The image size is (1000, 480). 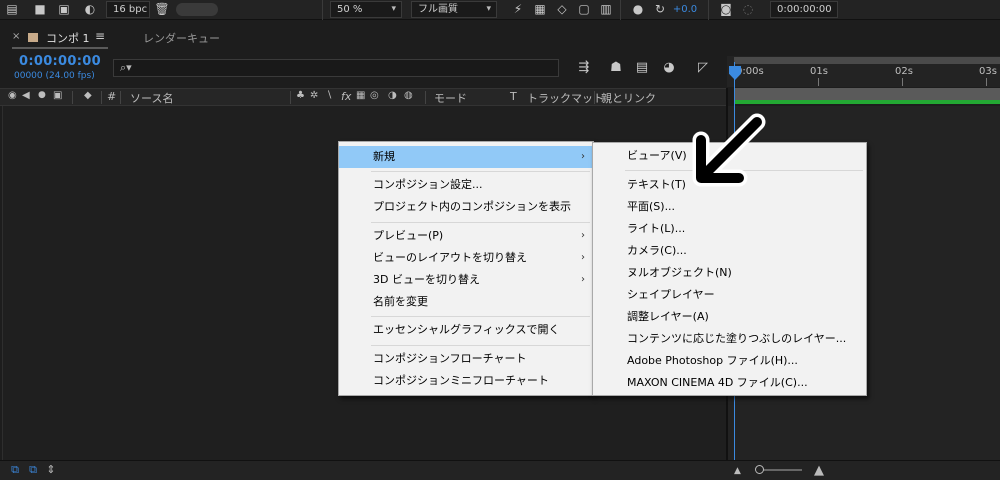 What do you see at coordinates (737, 471) in the screenshot?
I see `zoom-out-icon: ▲` at bounding box center [737, 471].